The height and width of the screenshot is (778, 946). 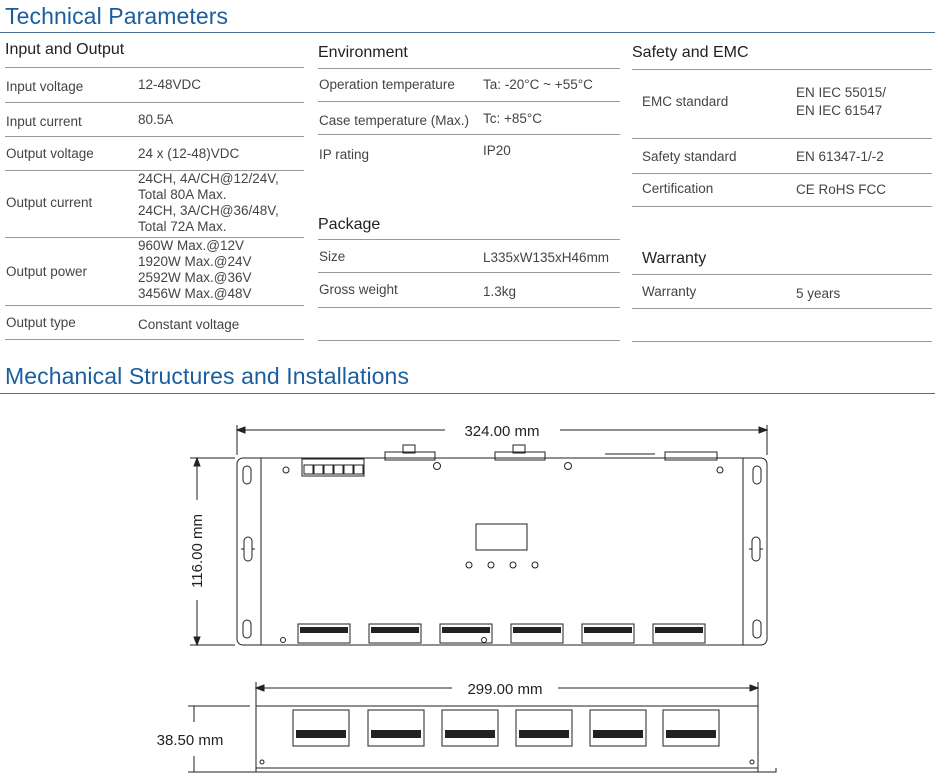 I want to click on dim-label-top-height: 116.00 mm, so click(x=197, y=551).